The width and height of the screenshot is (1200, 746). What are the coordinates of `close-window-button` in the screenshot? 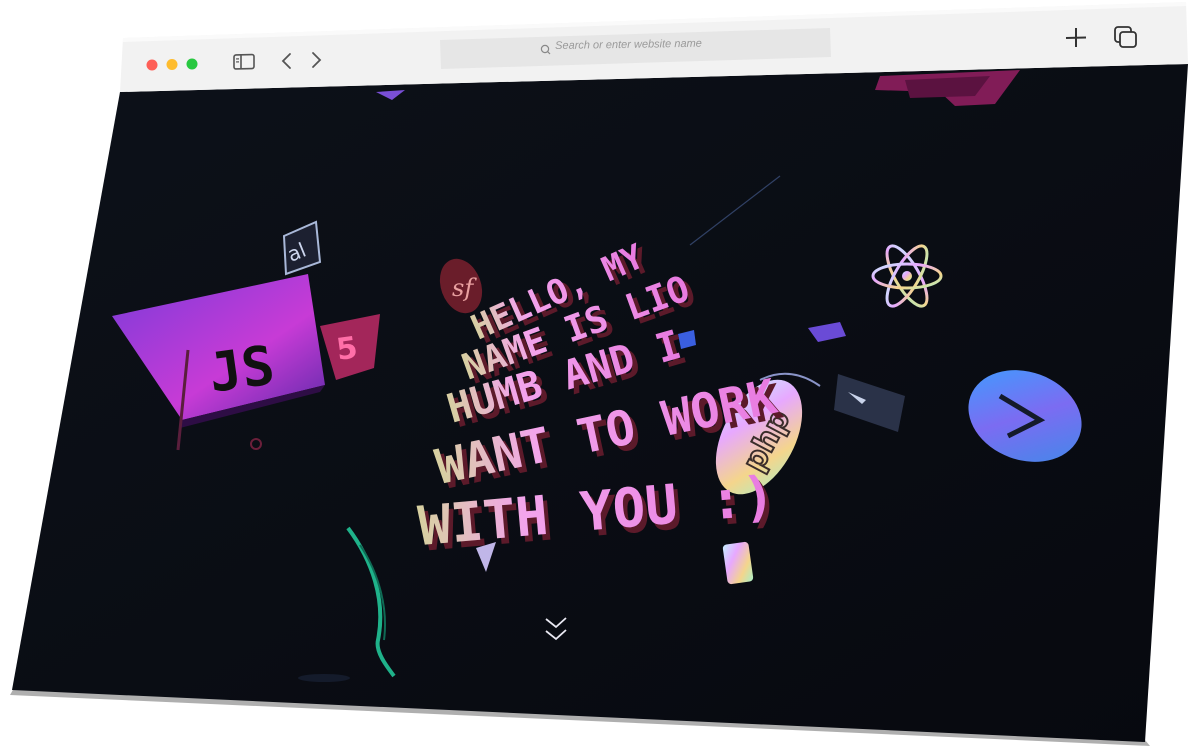 It's located at (152, 65).